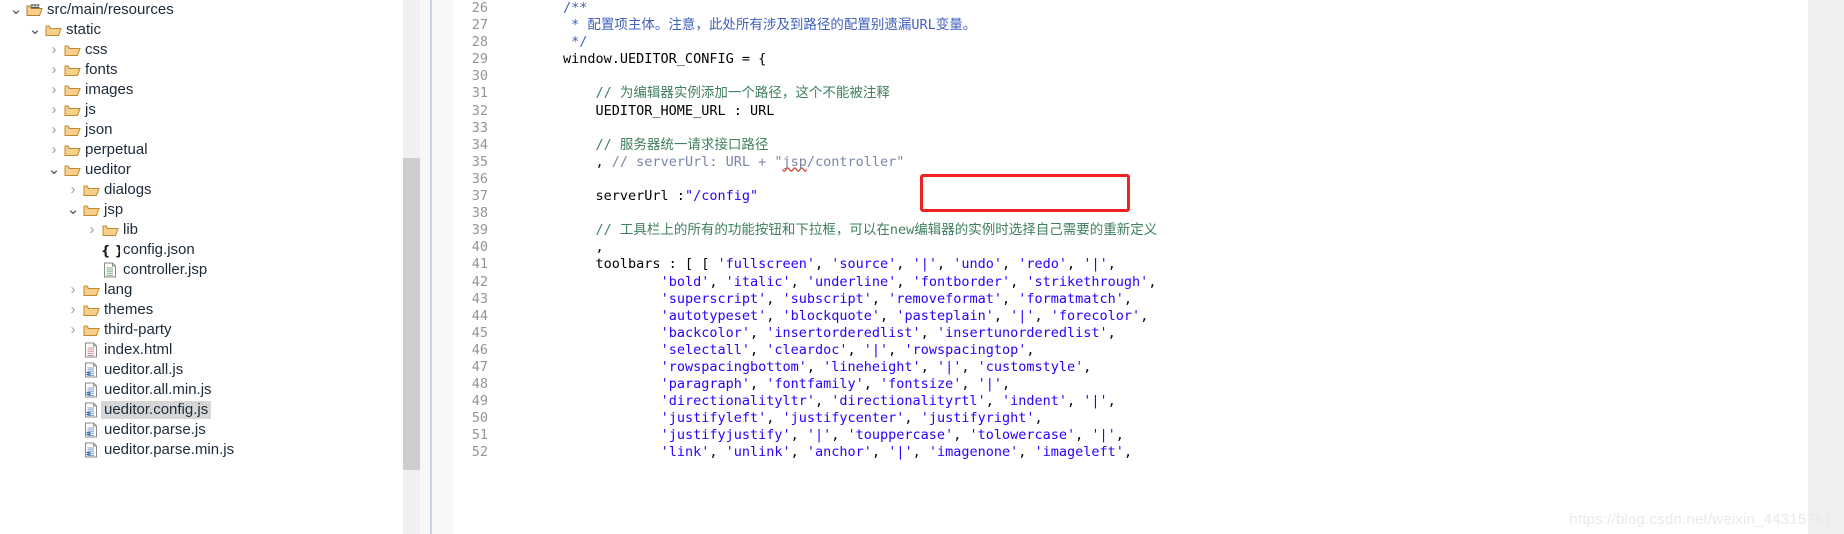 The height and width of the screenshot is (534, 1844). Describe the element at coordinates (479, 196) in the screenshot. I see `line-number: 37` at that location.